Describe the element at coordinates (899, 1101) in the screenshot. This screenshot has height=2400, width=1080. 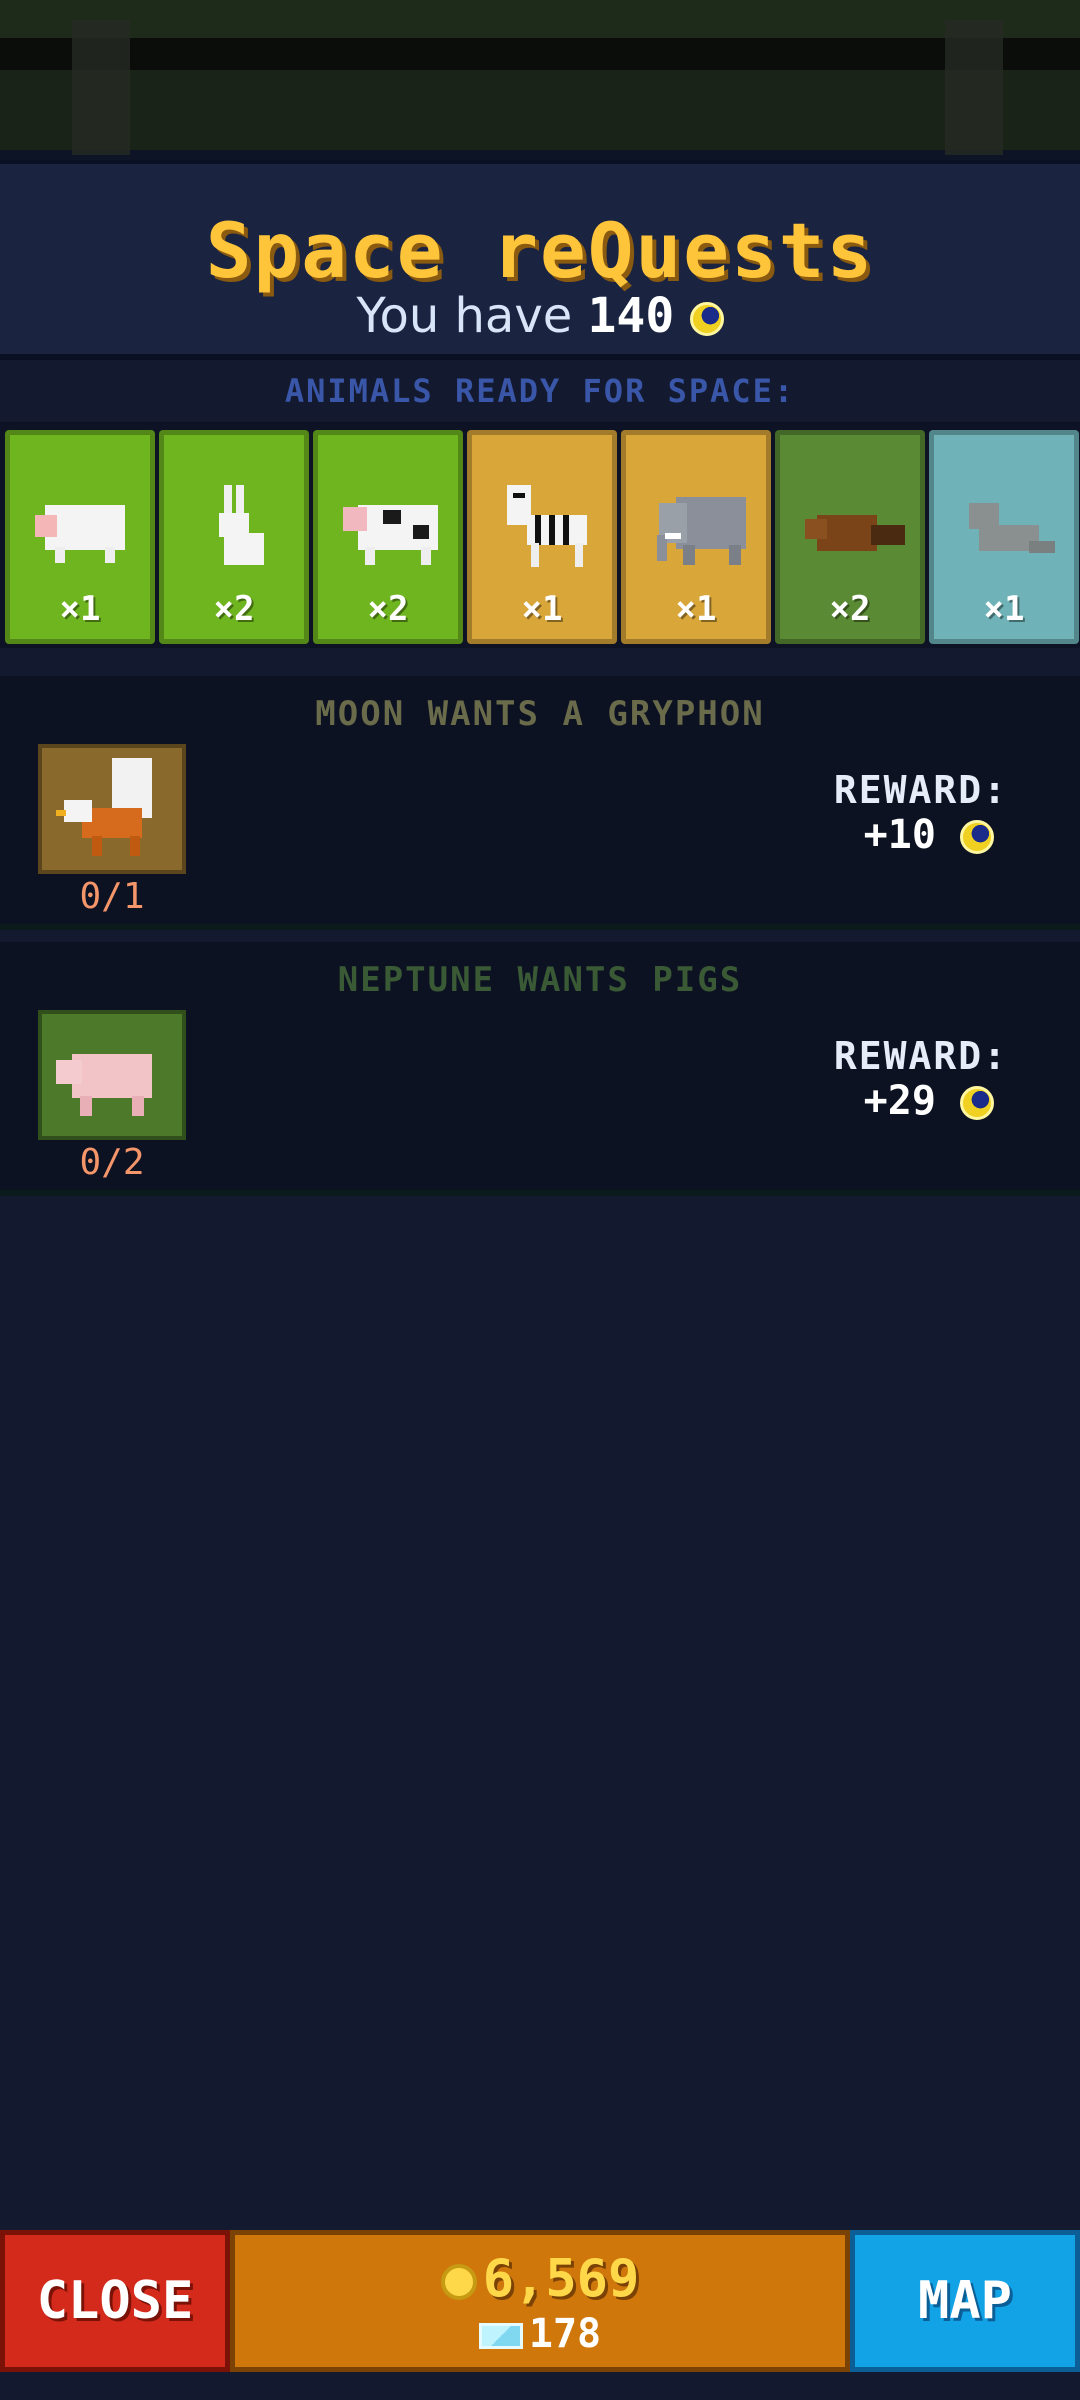
I see `reward-amount: +29` at that location.